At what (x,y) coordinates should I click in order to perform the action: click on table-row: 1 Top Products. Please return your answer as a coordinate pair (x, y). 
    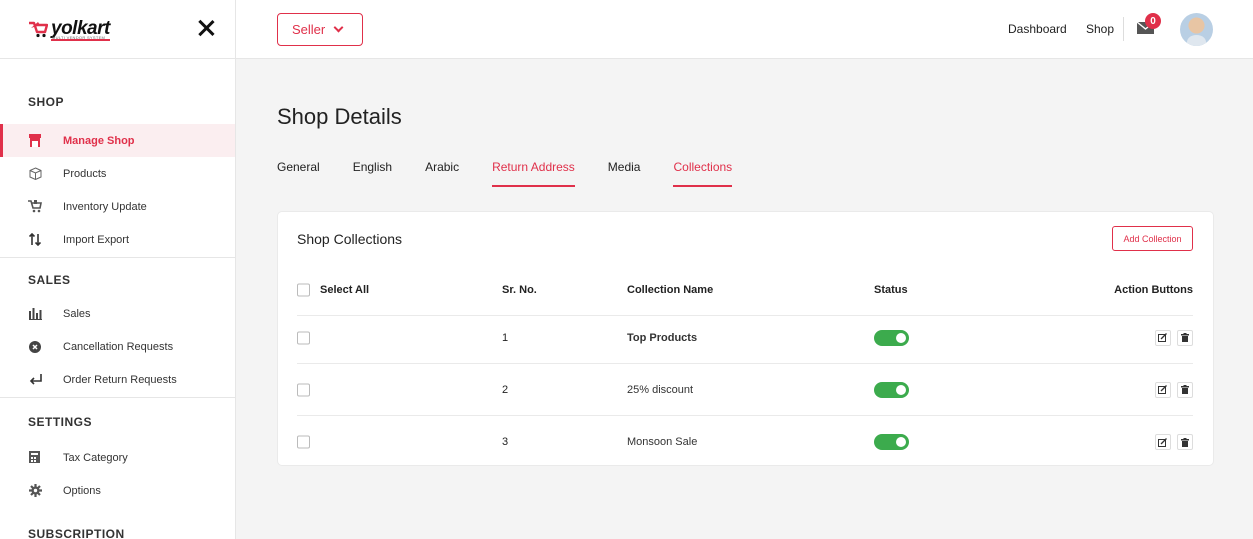
    Looking at the image, I should click on (745, 338).